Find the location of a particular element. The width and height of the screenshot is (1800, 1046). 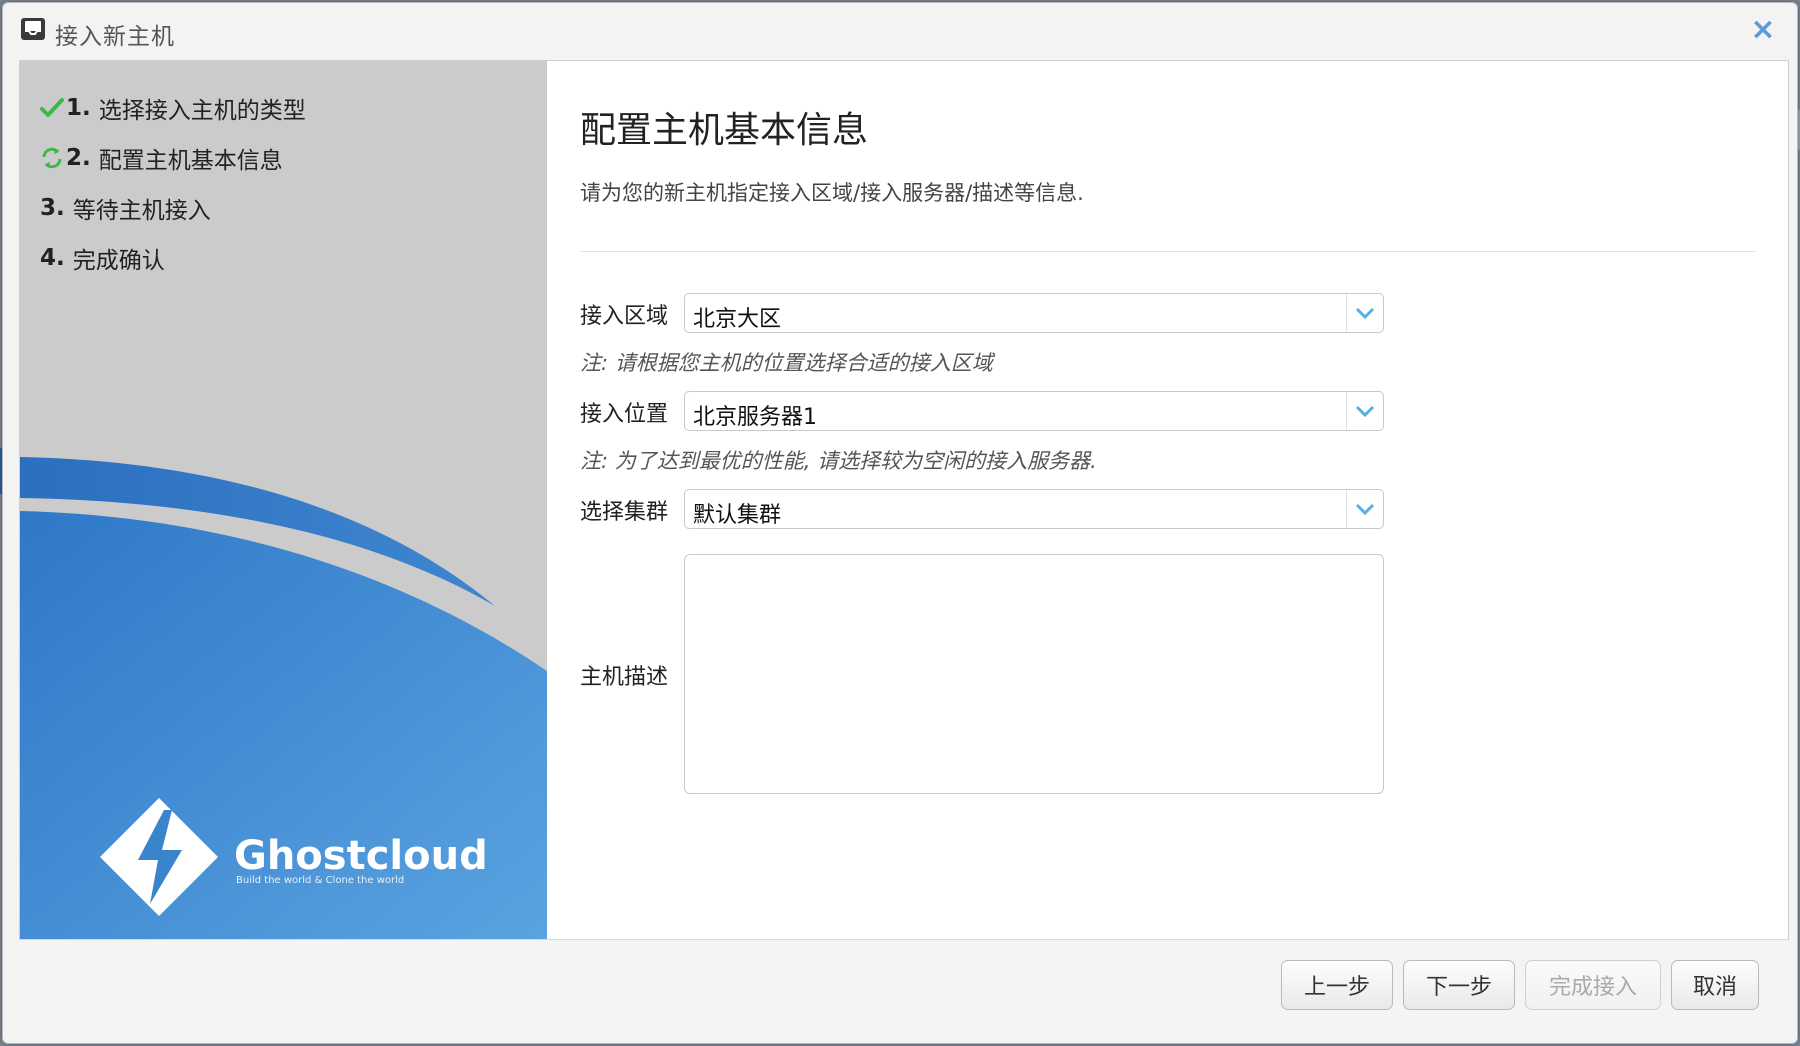

check-icon is located at coordinates (52, 107).